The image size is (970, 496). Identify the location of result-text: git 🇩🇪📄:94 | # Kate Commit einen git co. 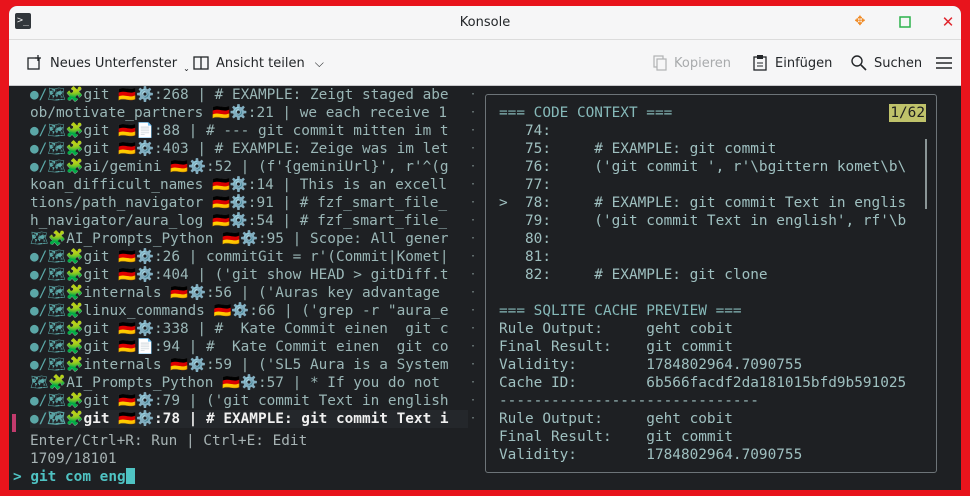
(266, 347).